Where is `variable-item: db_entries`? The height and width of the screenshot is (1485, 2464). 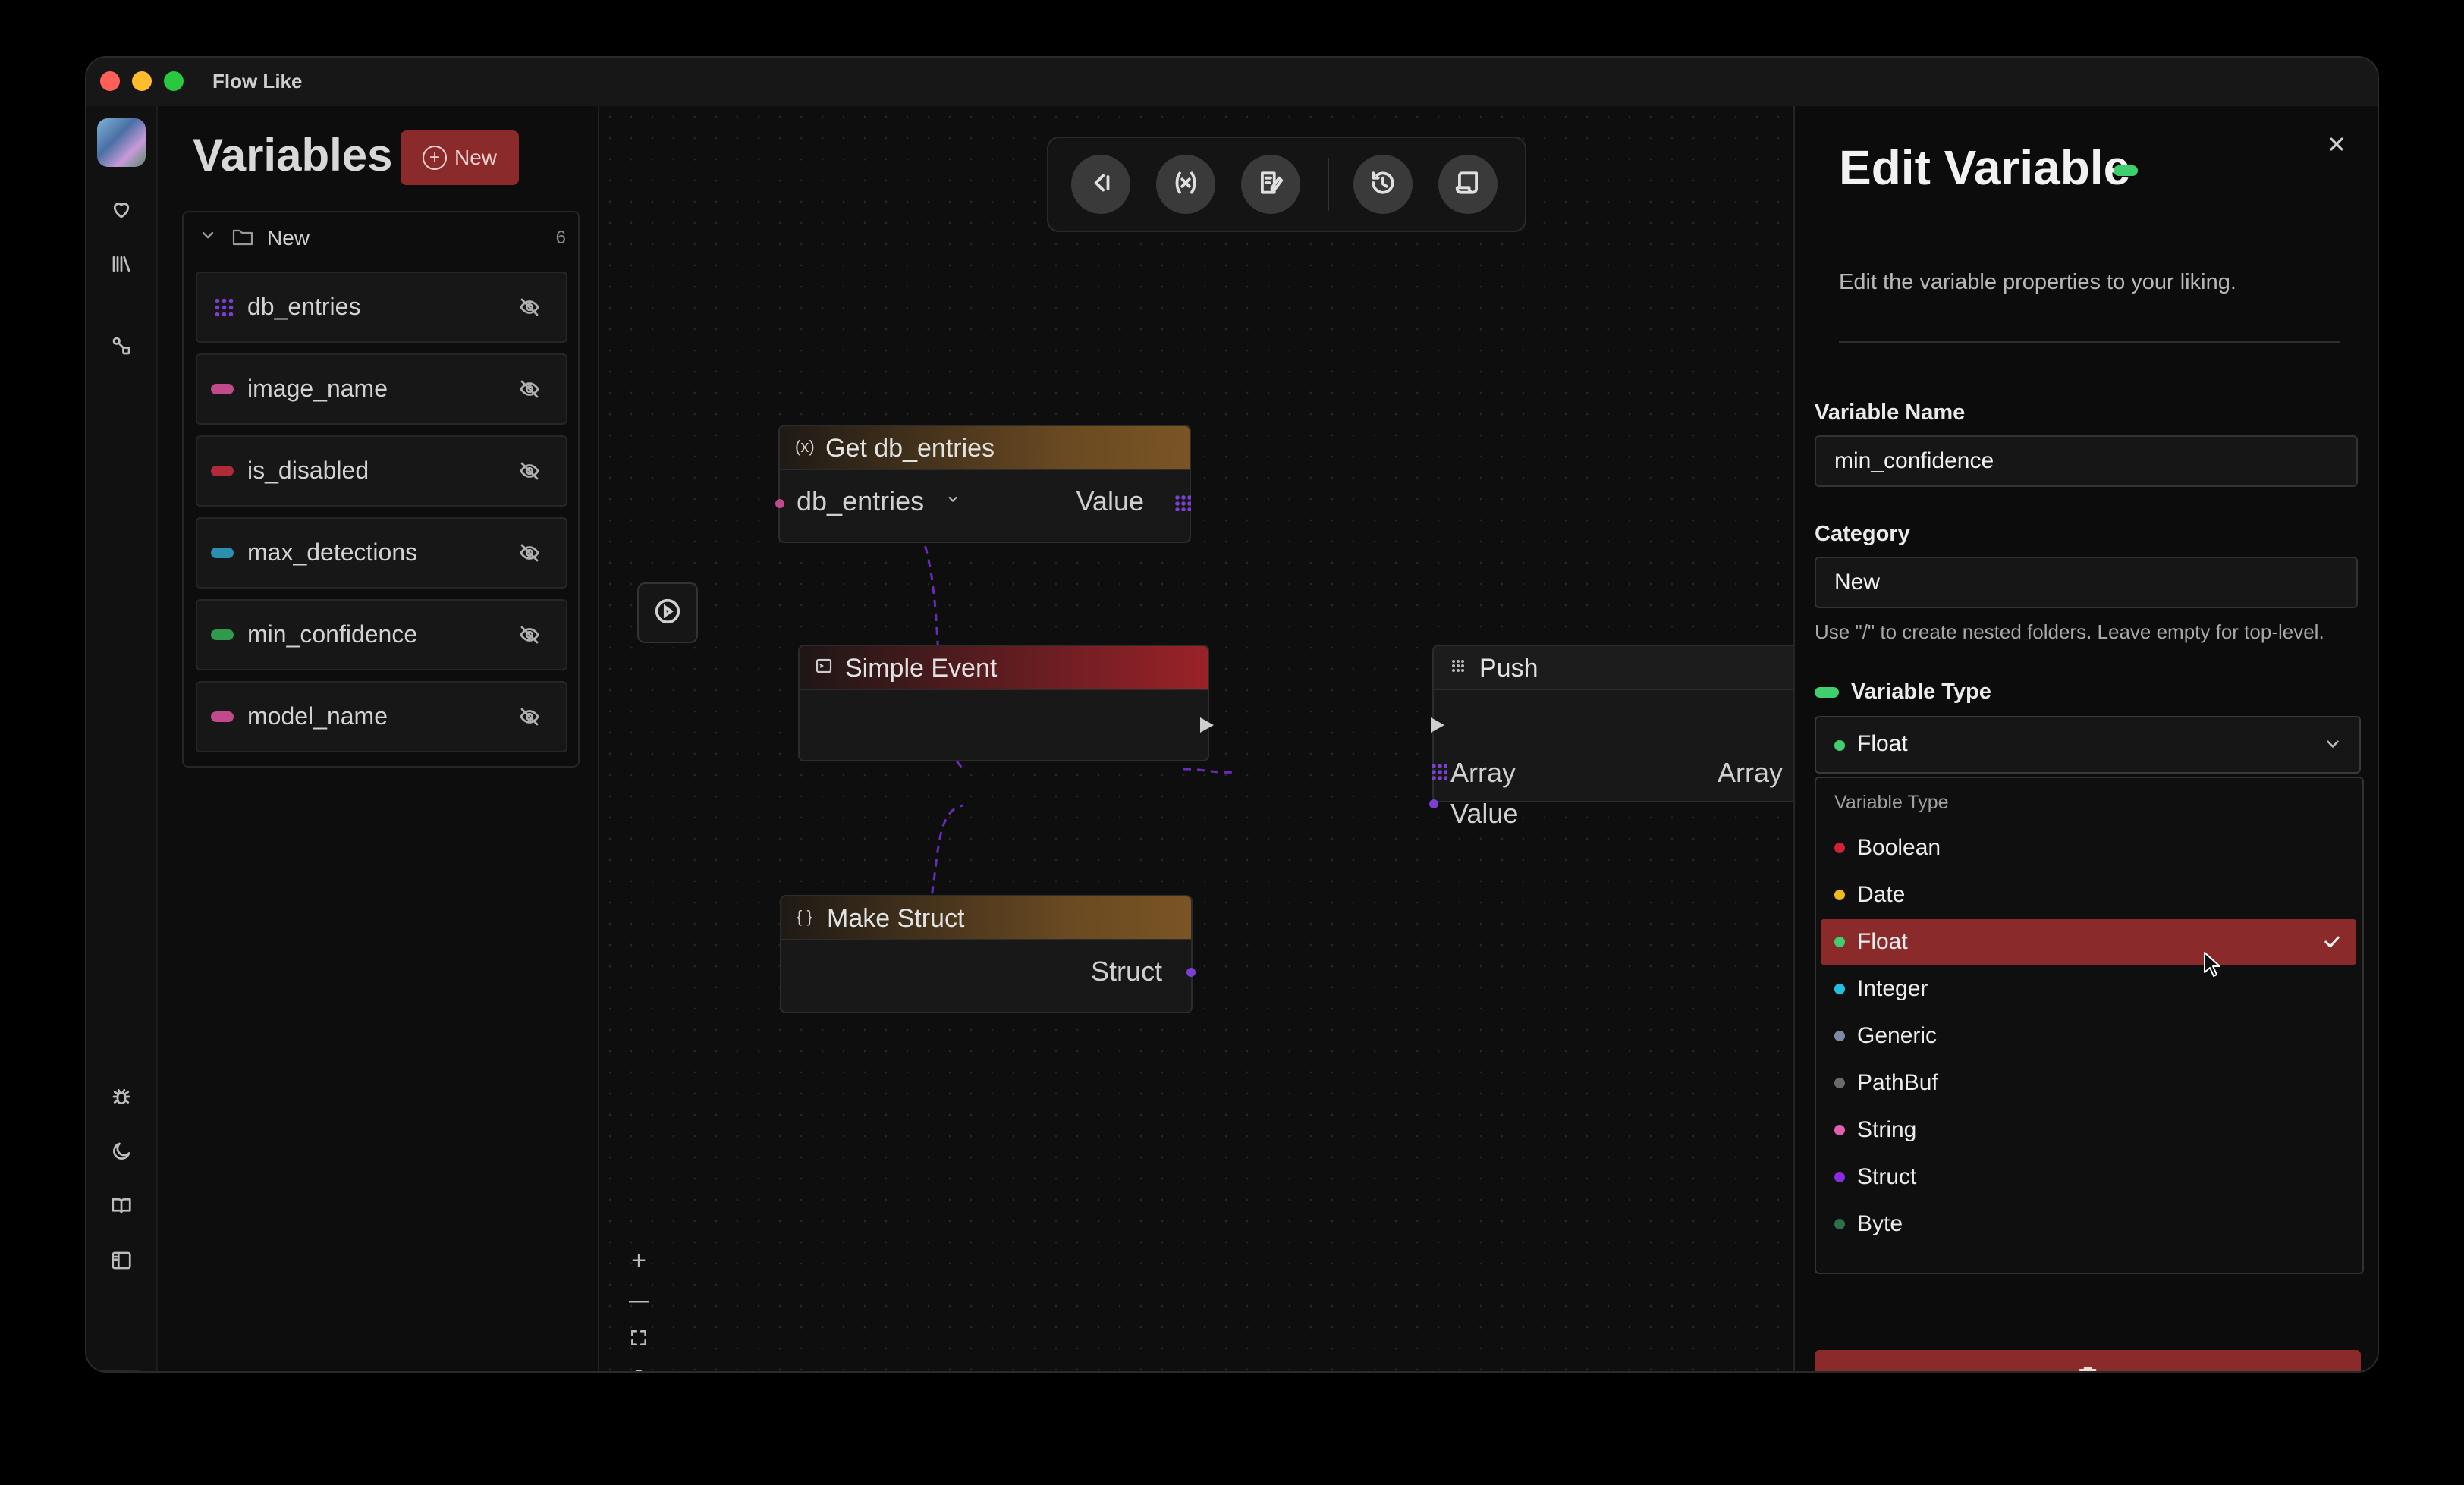
variable-item: db_entries is located at coordinates (381, 307).